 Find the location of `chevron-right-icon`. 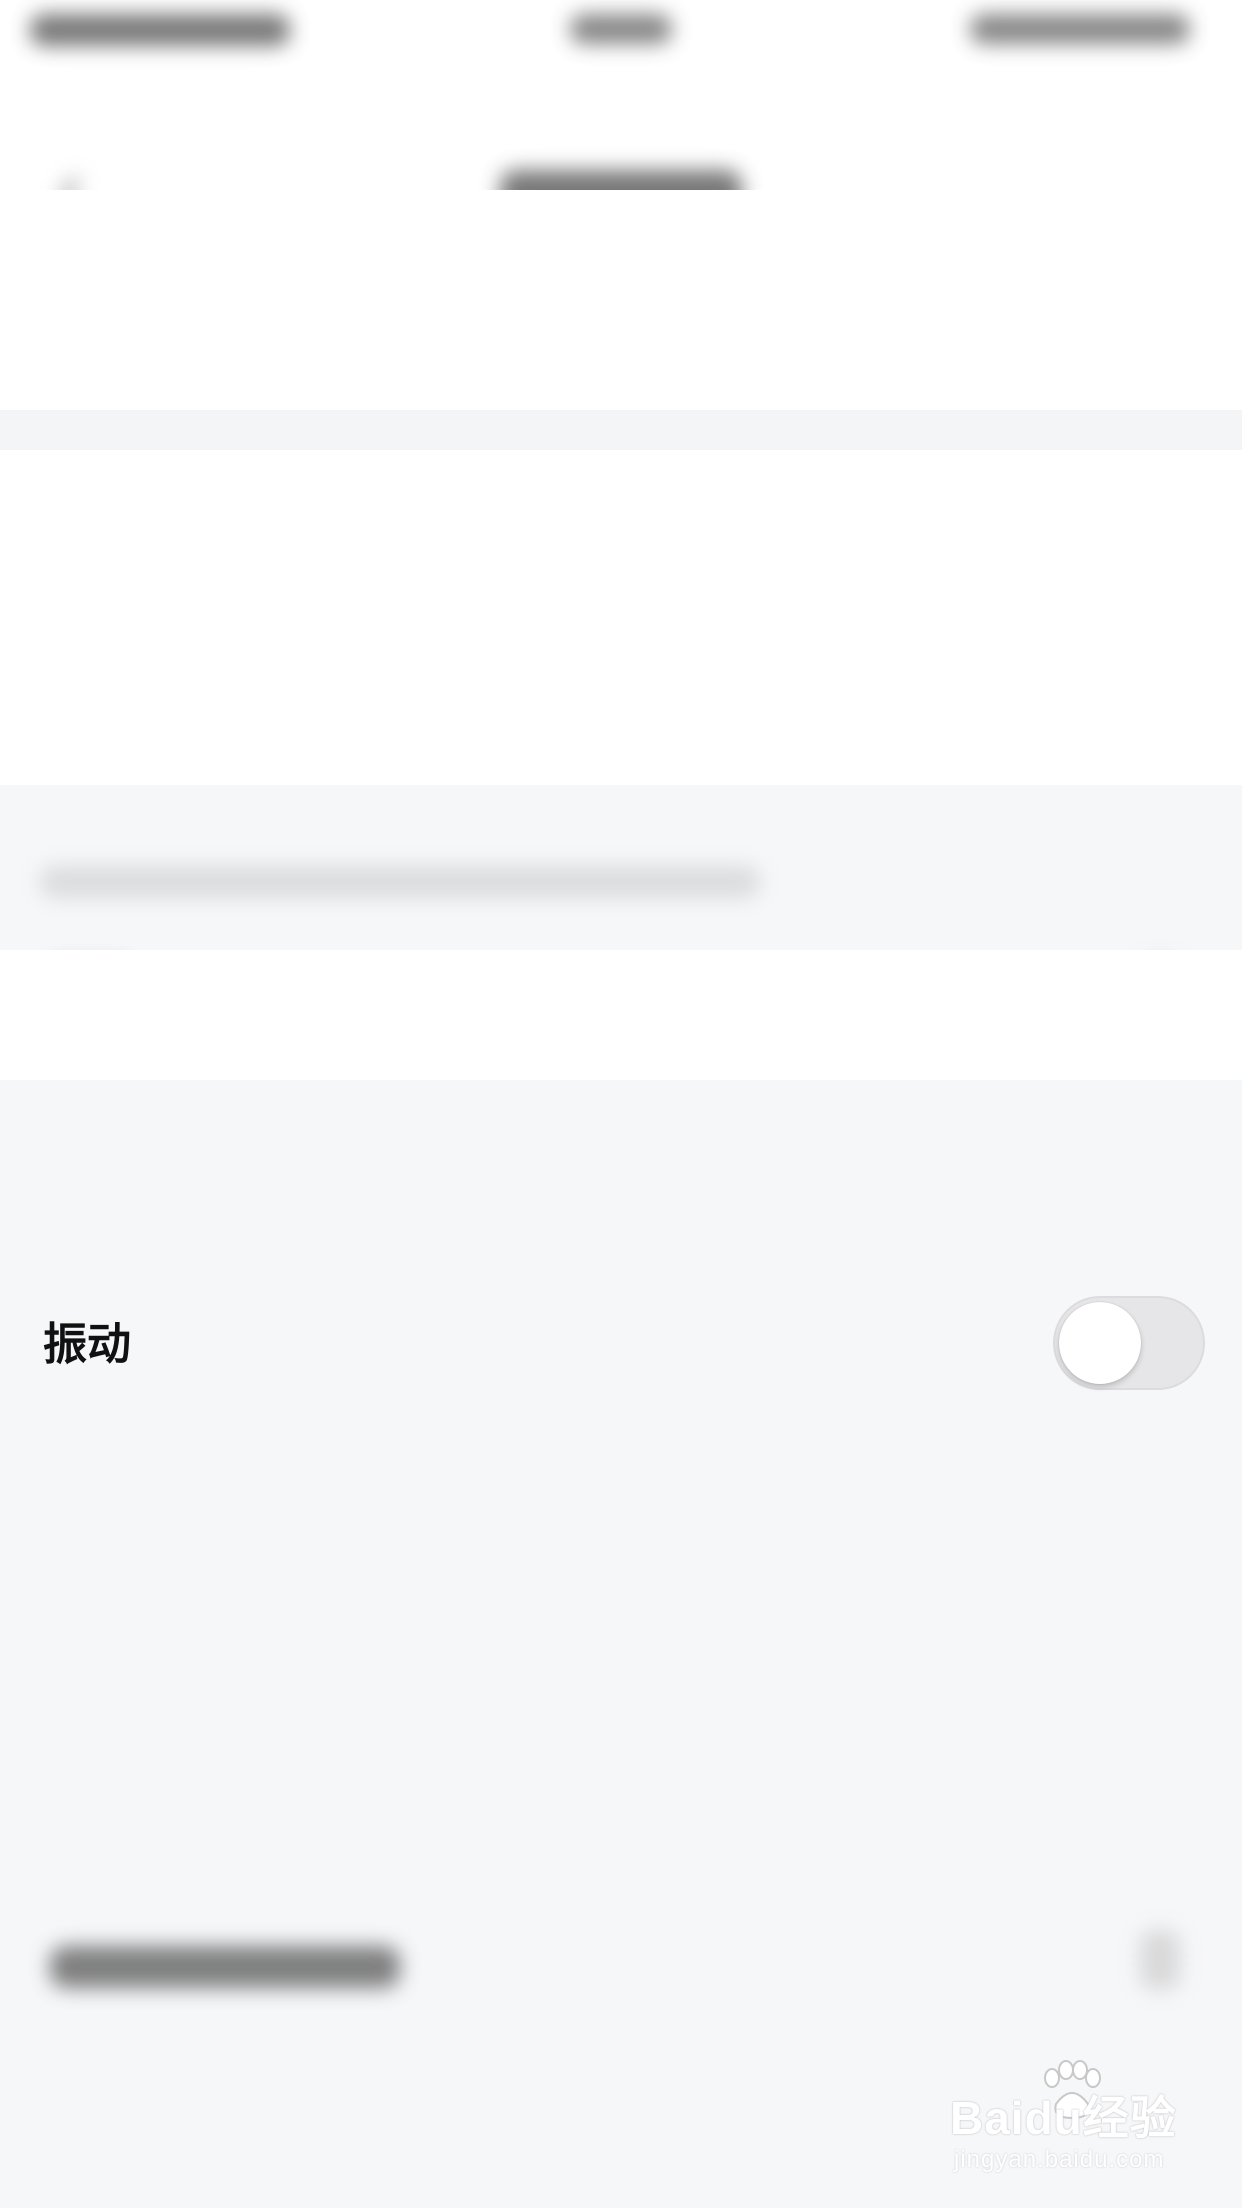

chevron-right-icon is located at coordinates (1160, 1960).